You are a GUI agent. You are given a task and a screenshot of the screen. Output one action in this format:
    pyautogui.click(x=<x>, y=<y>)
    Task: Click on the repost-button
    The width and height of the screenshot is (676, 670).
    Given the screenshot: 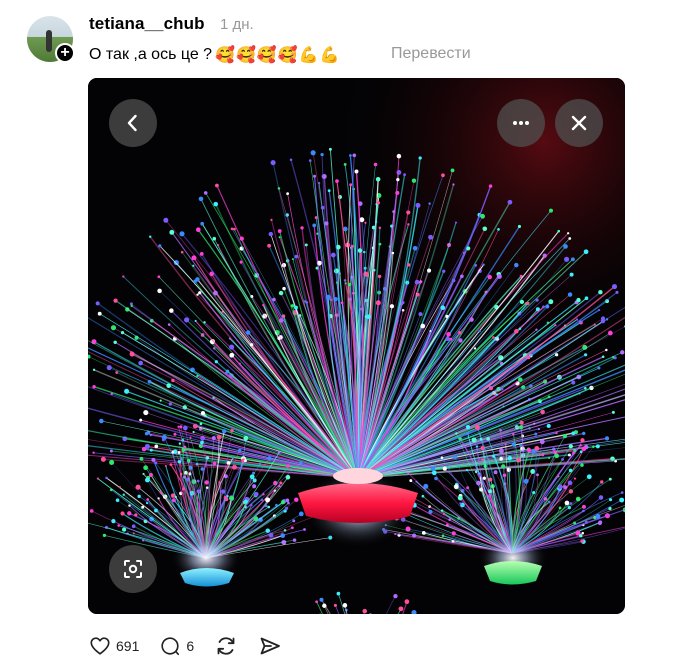 What is the action you would take?
    pyautogui.click(x=226, y=646)
    